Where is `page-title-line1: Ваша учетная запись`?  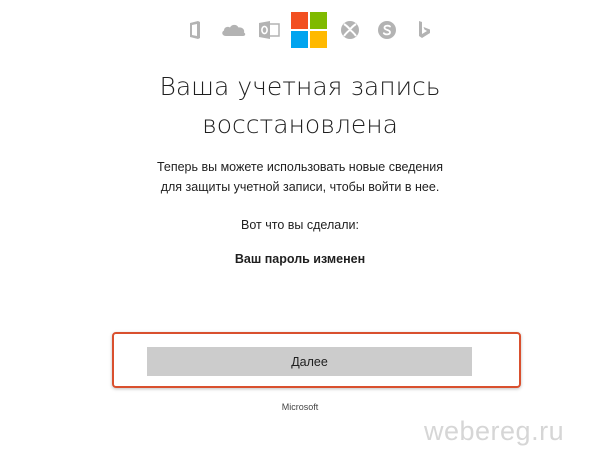
page-title-line1: Ваша учетная запись is located at coordinates (300, 86).